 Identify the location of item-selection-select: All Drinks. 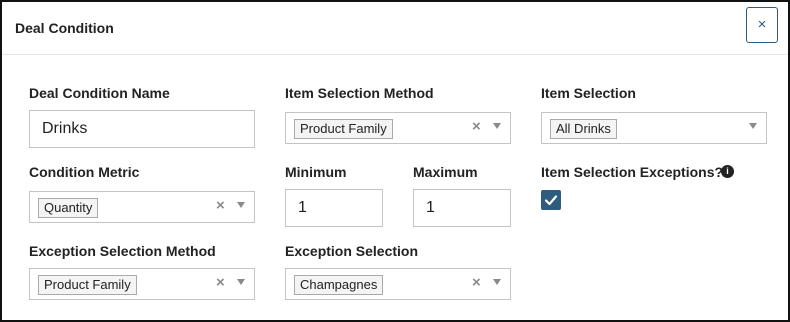
(654, 128).